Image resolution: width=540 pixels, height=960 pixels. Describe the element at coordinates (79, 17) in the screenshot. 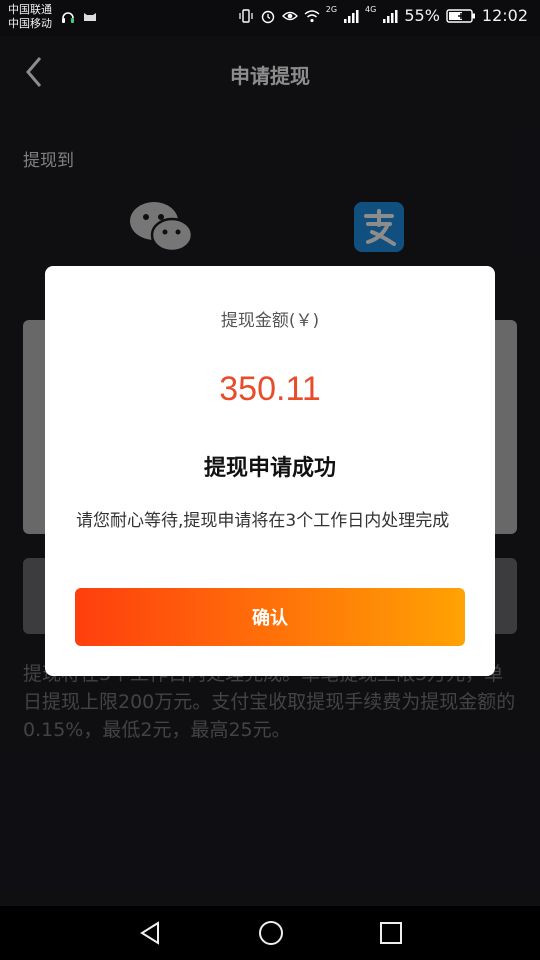

I see `notification-icons` at that location.